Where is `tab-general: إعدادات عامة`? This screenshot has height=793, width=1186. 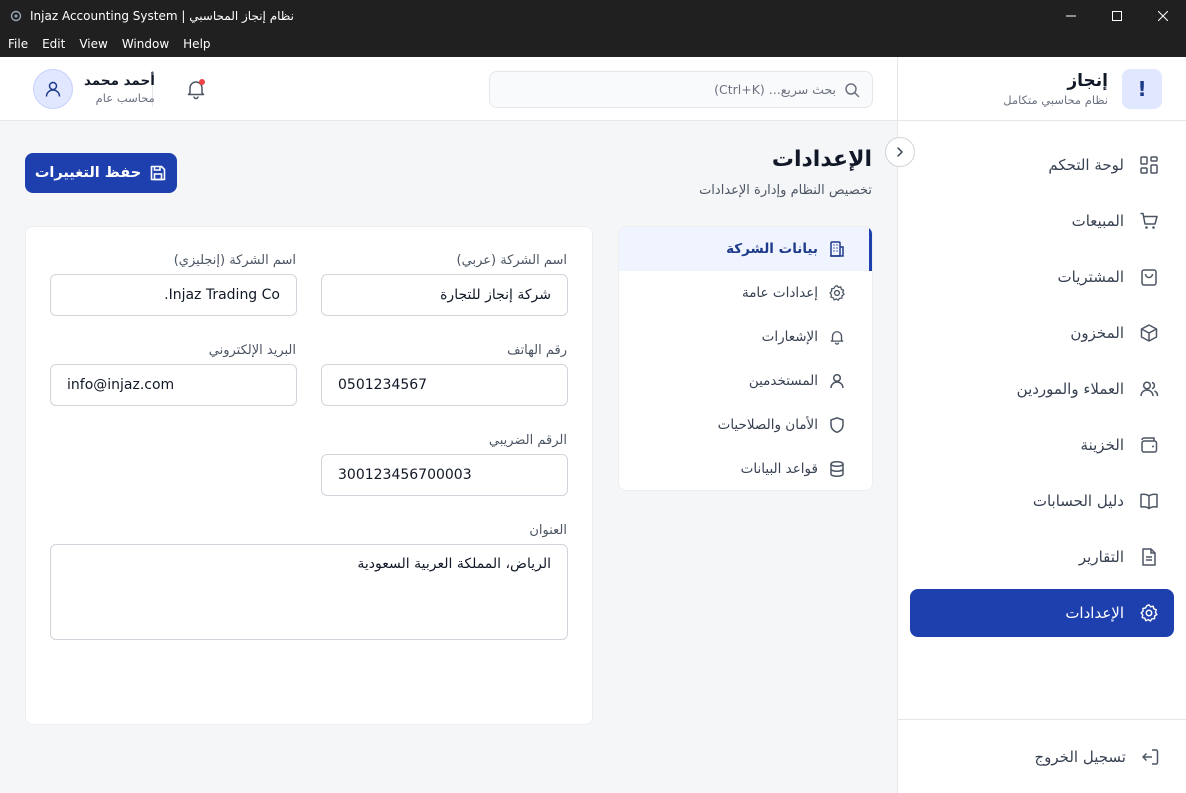
tab-general: إعدادات عامة is located at coordinates (745, 293).